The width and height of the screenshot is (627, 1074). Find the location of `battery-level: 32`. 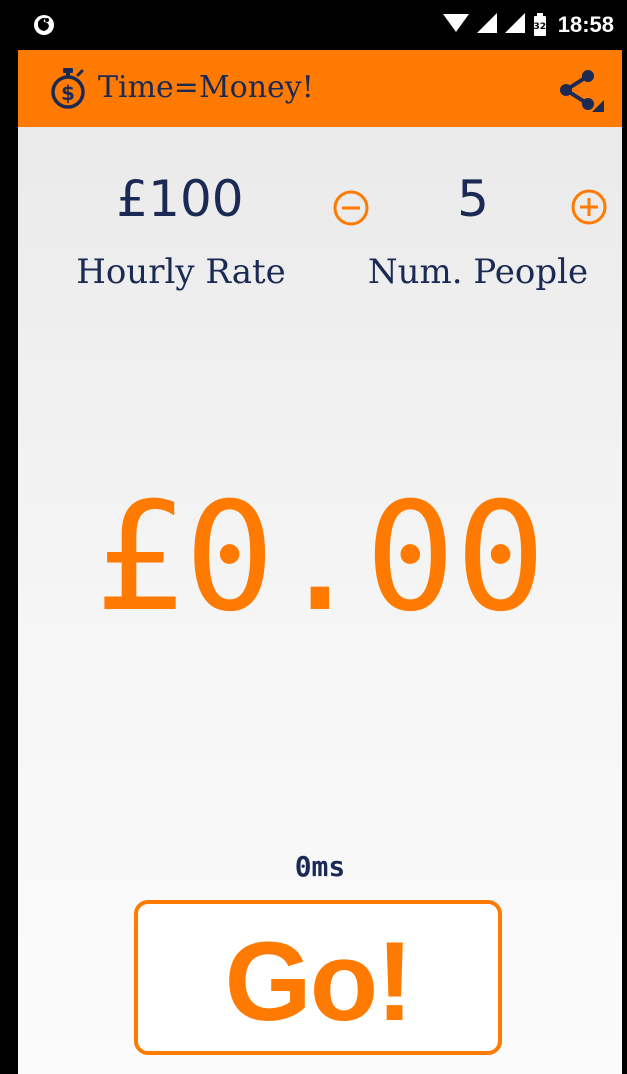

battery-level: 32 is located at coordinates (539, 27).